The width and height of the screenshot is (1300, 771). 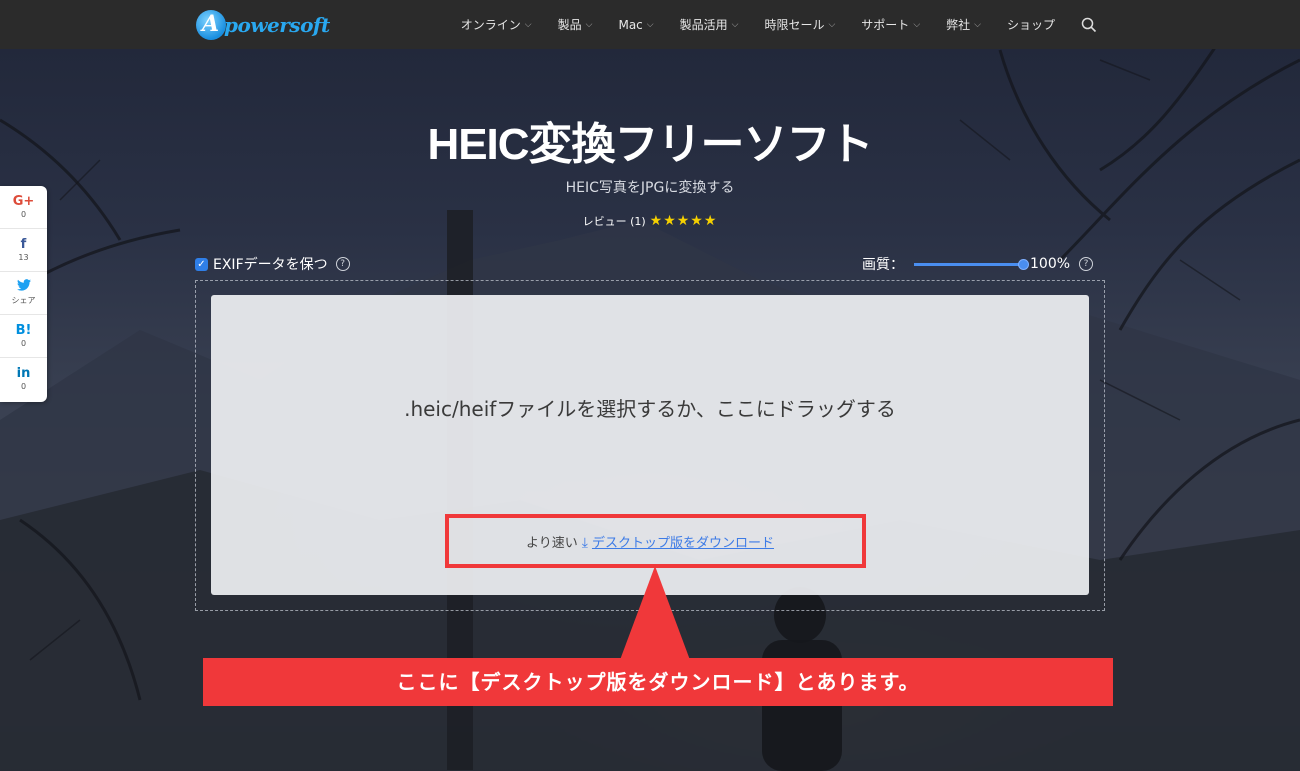 I want to click on nav-item-mac: Mac ⌵, so click(x=635, y=25).